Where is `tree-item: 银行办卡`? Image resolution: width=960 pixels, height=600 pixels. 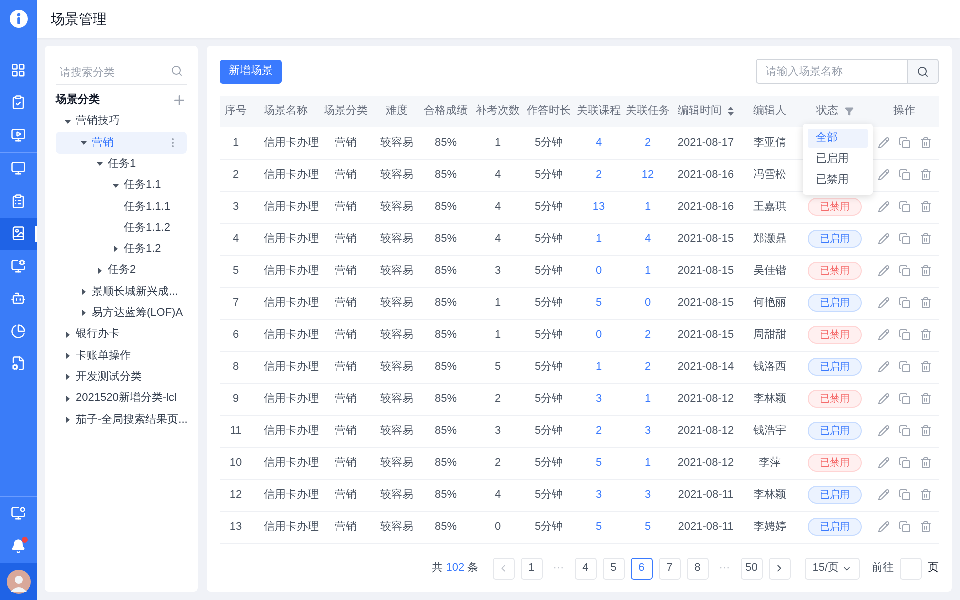 tree-item: 银行办卡 is located at coordinates (121, 335).